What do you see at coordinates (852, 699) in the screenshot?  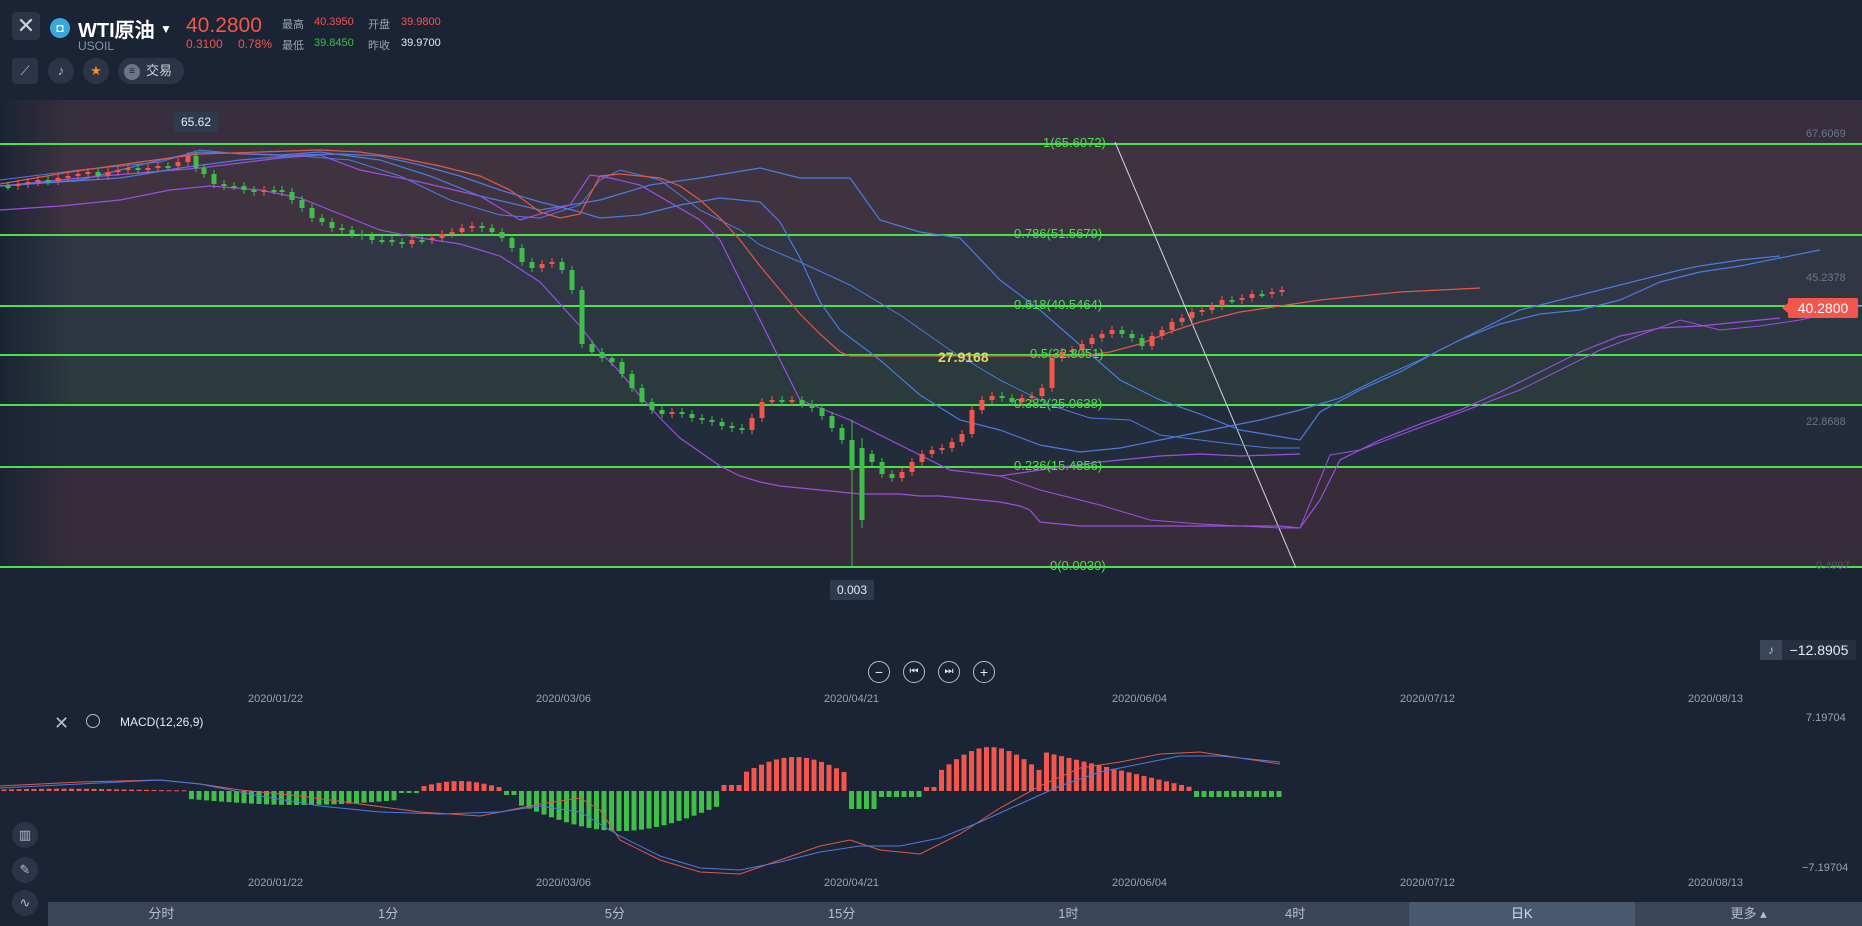 I see `x-axis-date: 2020/04/21` at bounding box center [852, 699].